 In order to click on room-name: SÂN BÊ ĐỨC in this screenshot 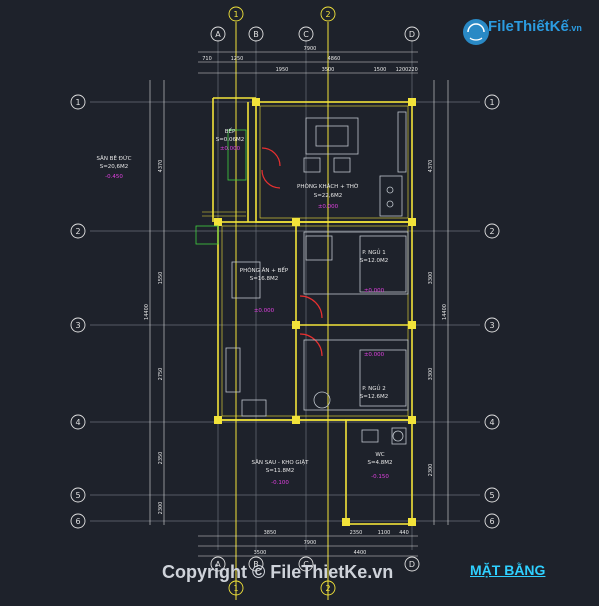, I will do `click(113, 158)`.